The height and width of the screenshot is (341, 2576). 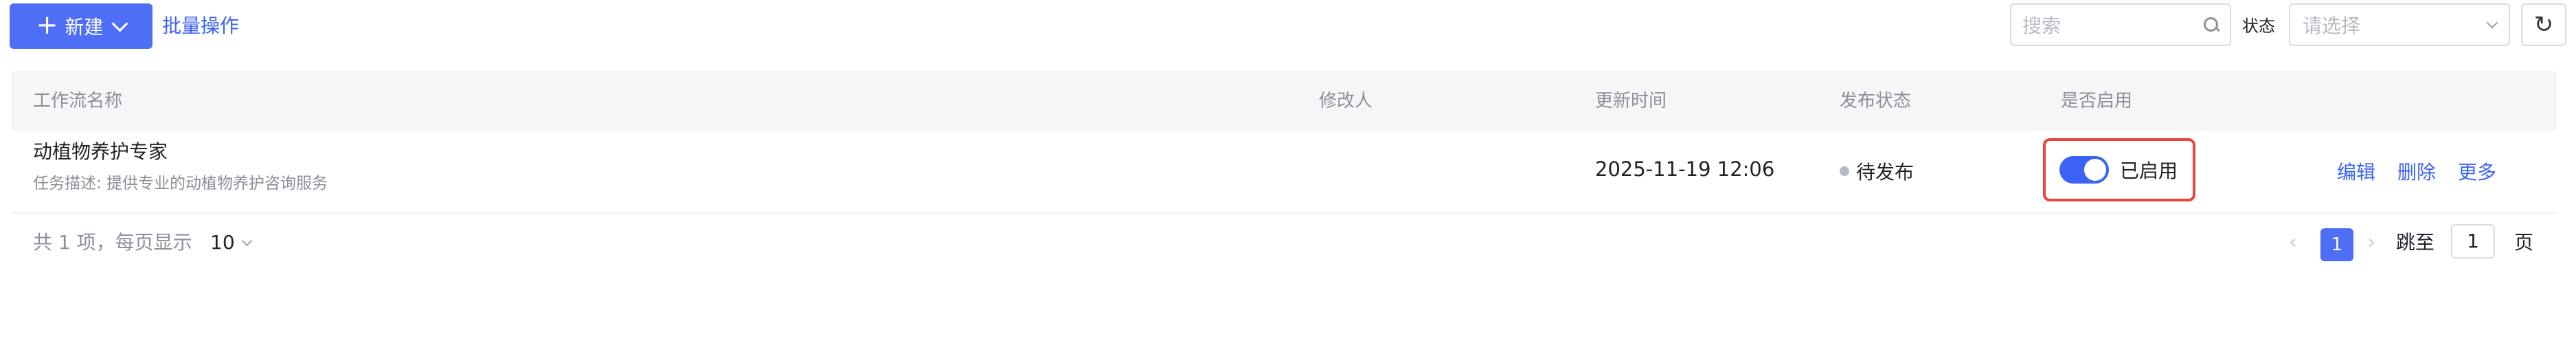 What do you see at coordinates (2399, 25) in the screenshot?
I see `status-select: 请选择` at bounding box center [2399, 25].